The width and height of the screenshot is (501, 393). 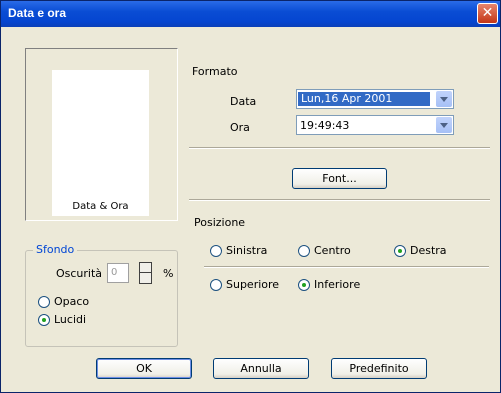 What do you see at coordinates (243, 101) in the screenshot?
I see `data-label: Data` at bounding box center [243, 101].